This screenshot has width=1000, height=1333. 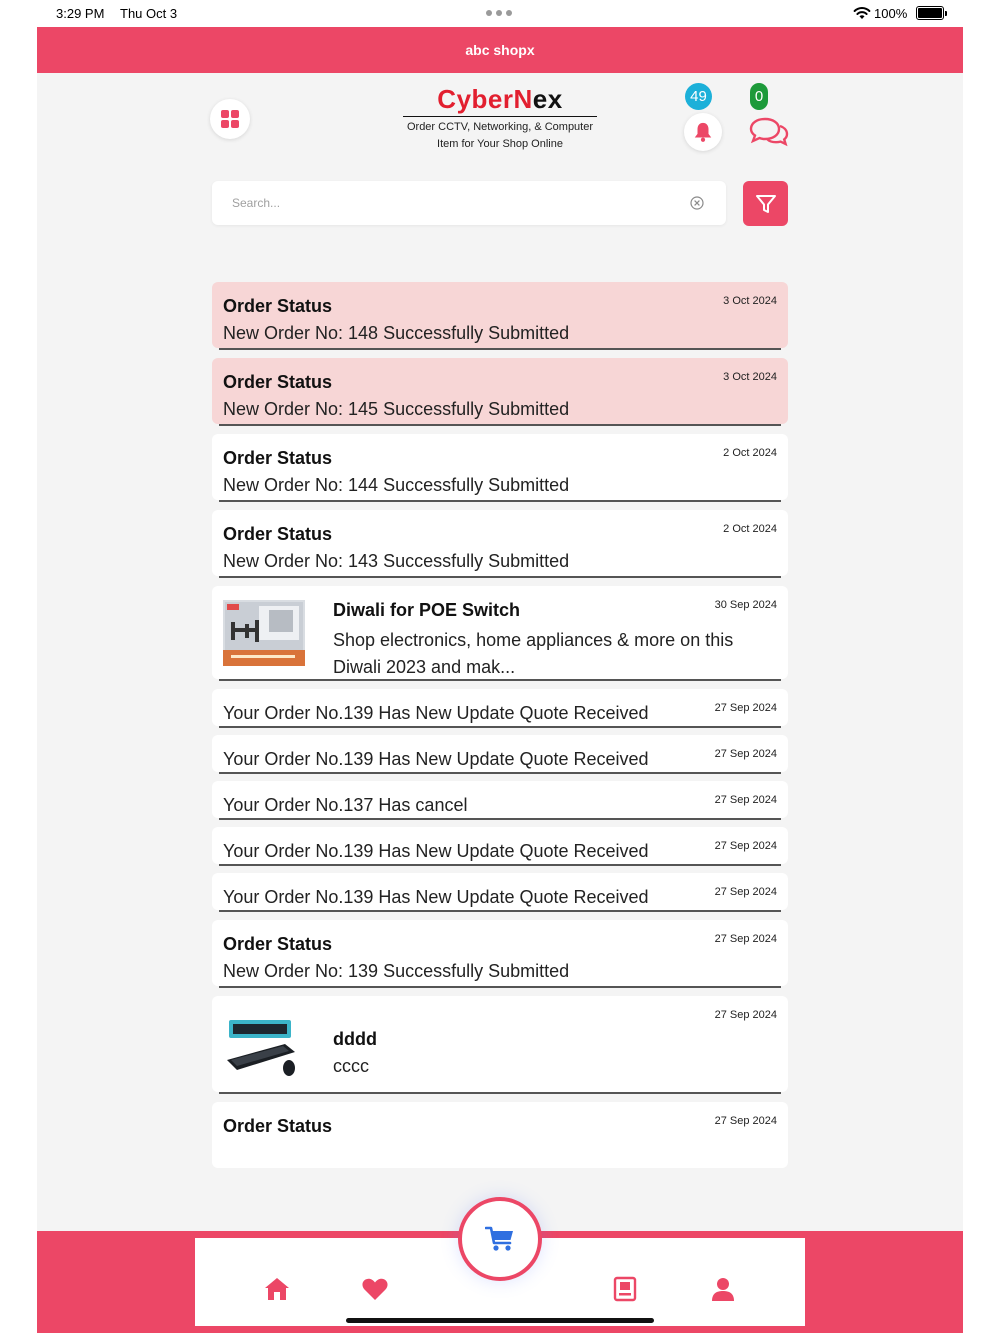 I want to click on notification-title: dddd, so click(x=355, y=1039).